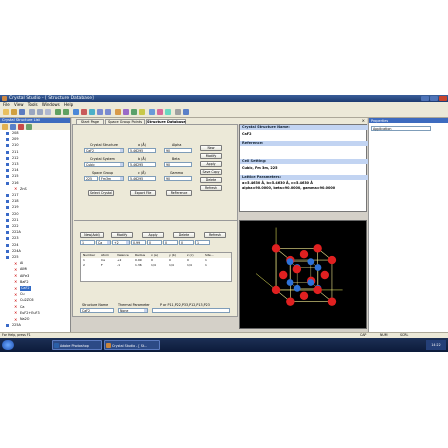 This screenshot has height=448, width=448. I want to click on paste-icon, so click(48, 112).